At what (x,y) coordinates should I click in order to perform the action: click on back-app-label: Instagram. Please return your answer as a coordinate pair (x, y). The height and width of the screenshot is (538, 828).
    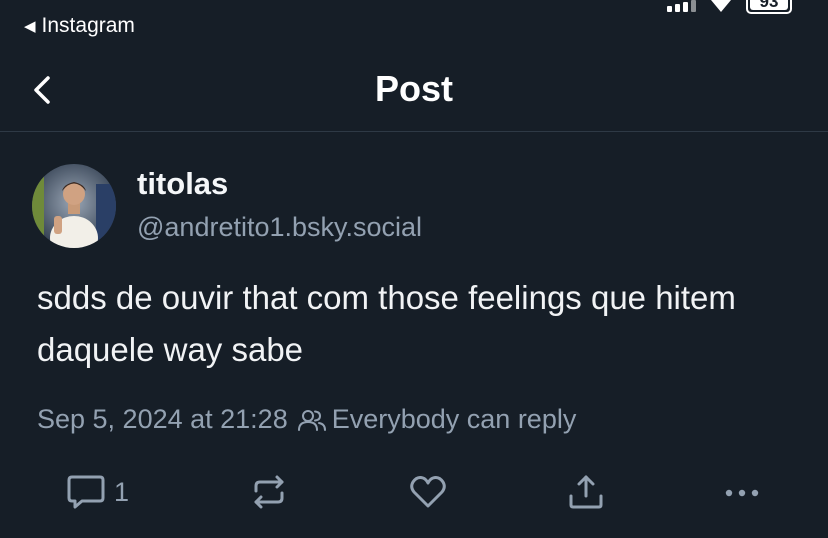
    Looking at the image, I should click on (88, 25).